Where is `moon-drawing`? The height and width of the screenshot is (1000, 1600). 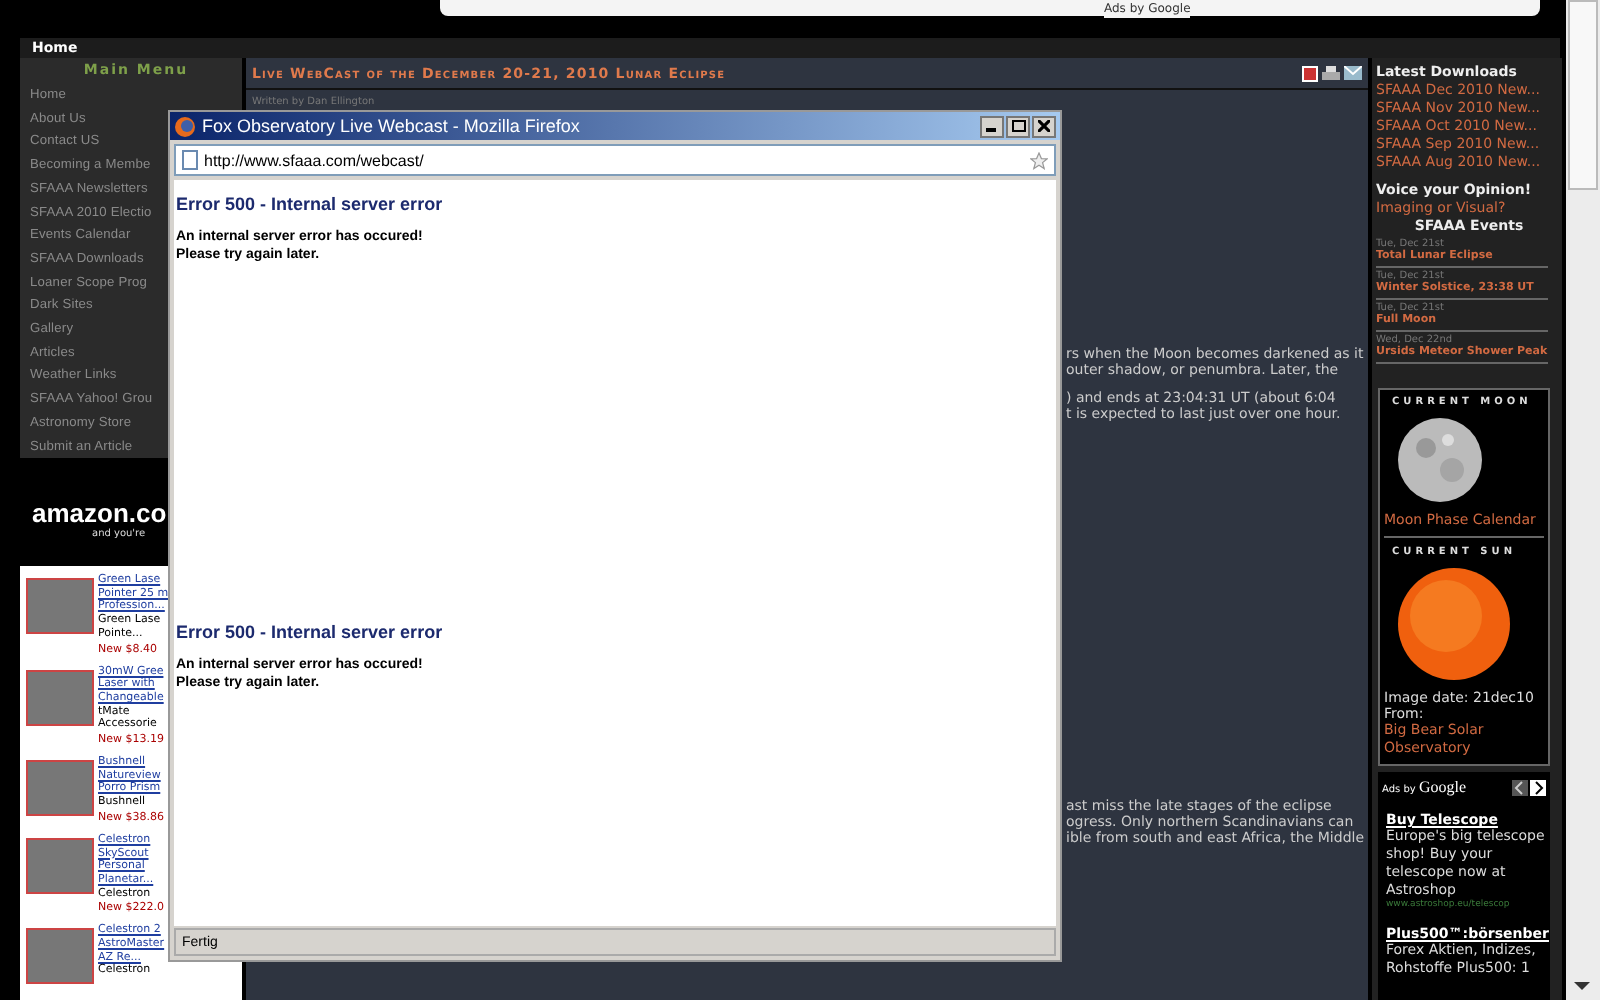 moon-drawing is located at coordinates (1440, 460).